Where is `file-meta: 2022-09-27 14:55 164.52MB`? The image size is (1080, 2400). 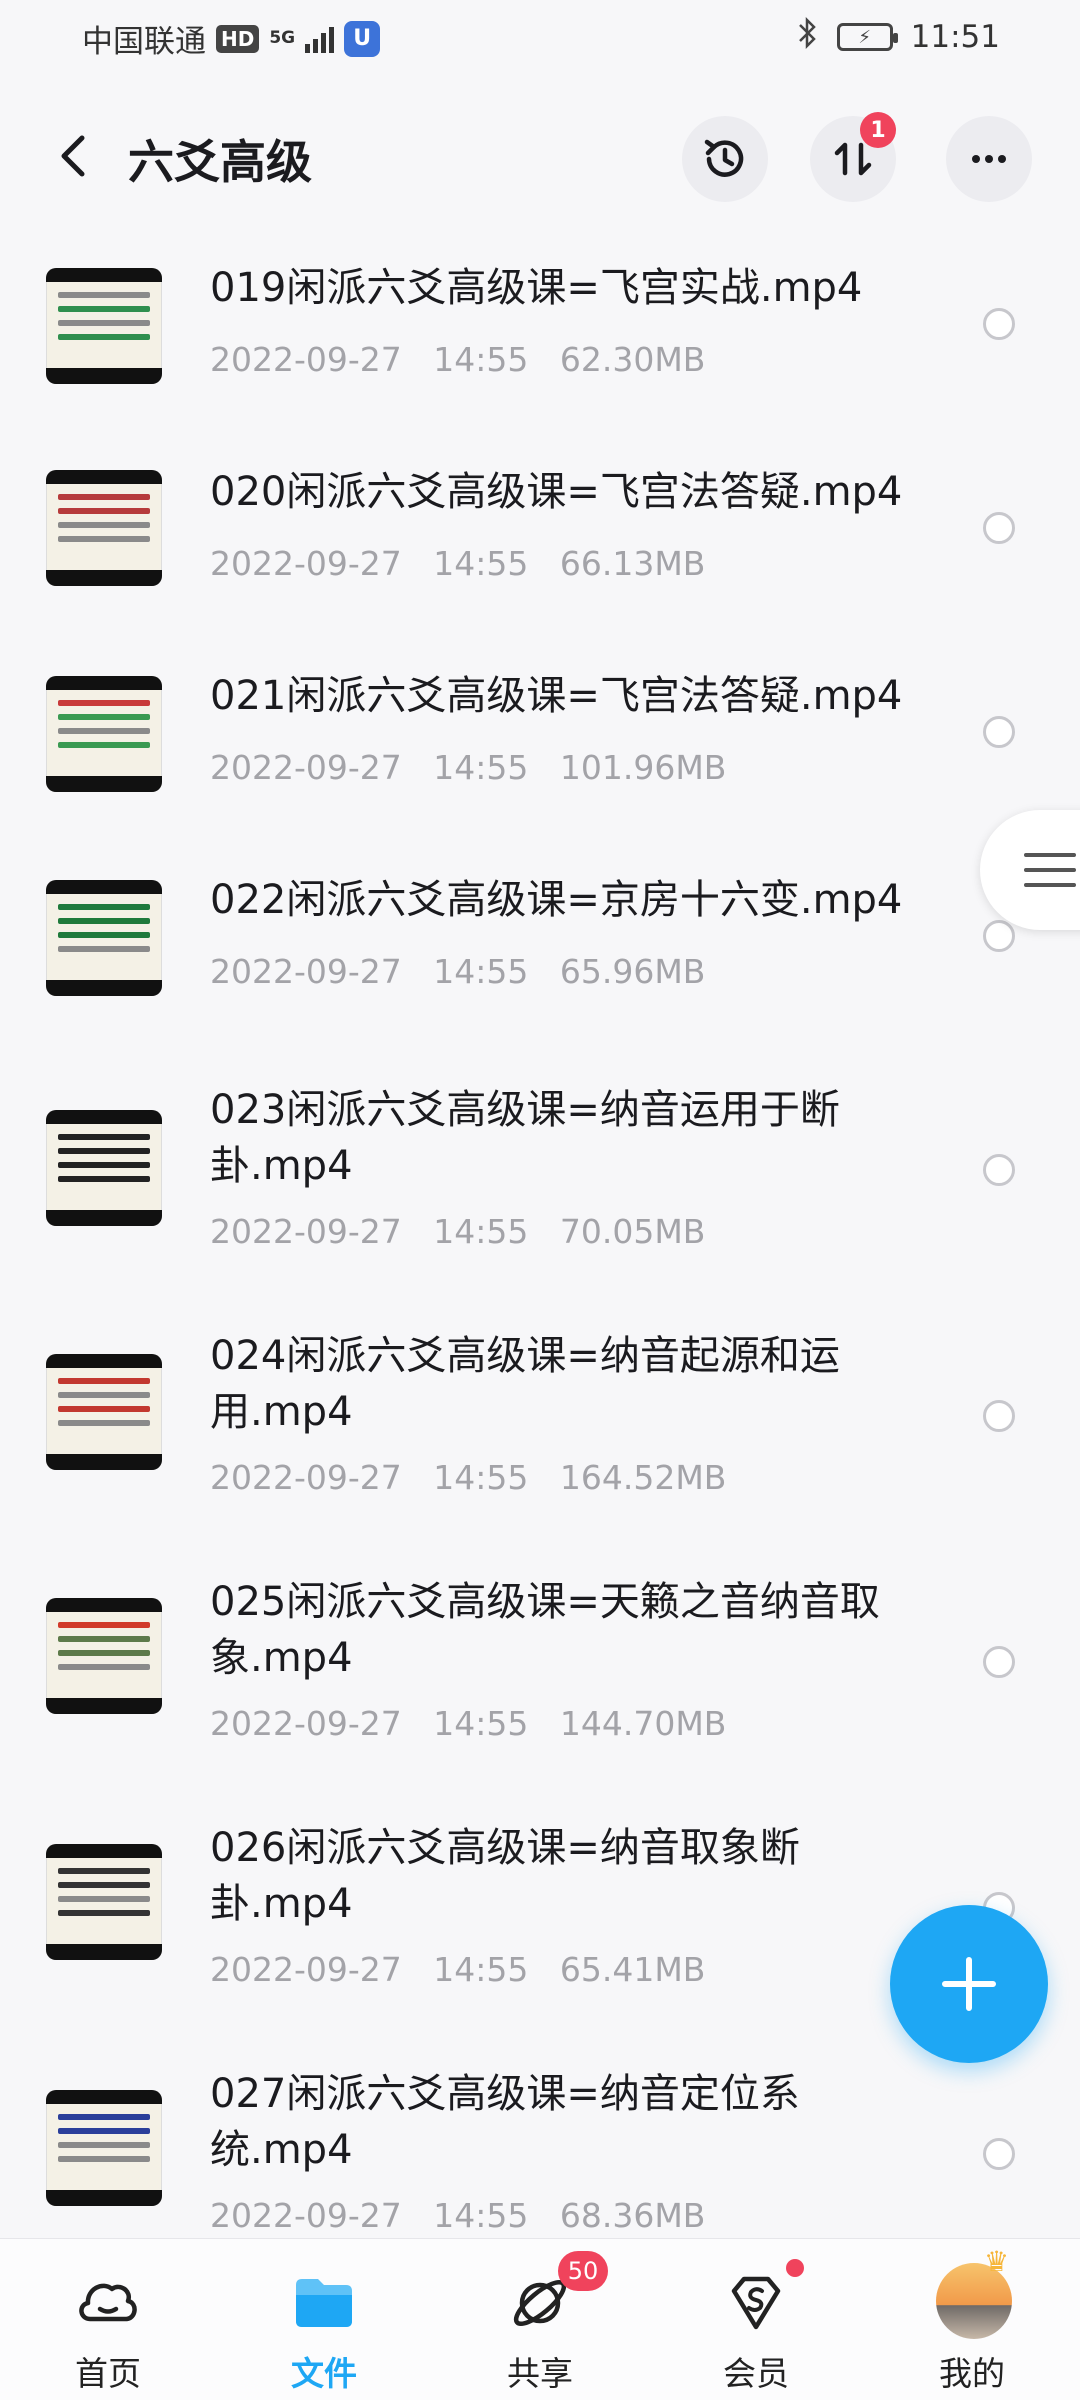 file-meta: 2022-09-27 14:55 164.52MB is located at coordinates (468, 1477).